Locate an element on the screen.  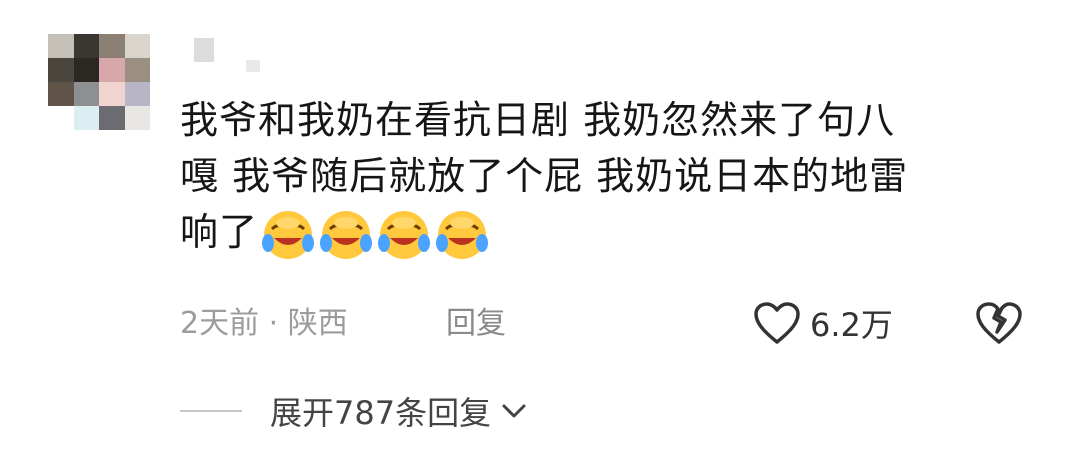
reply-button: 回复 is located at coordinates (476, 324).